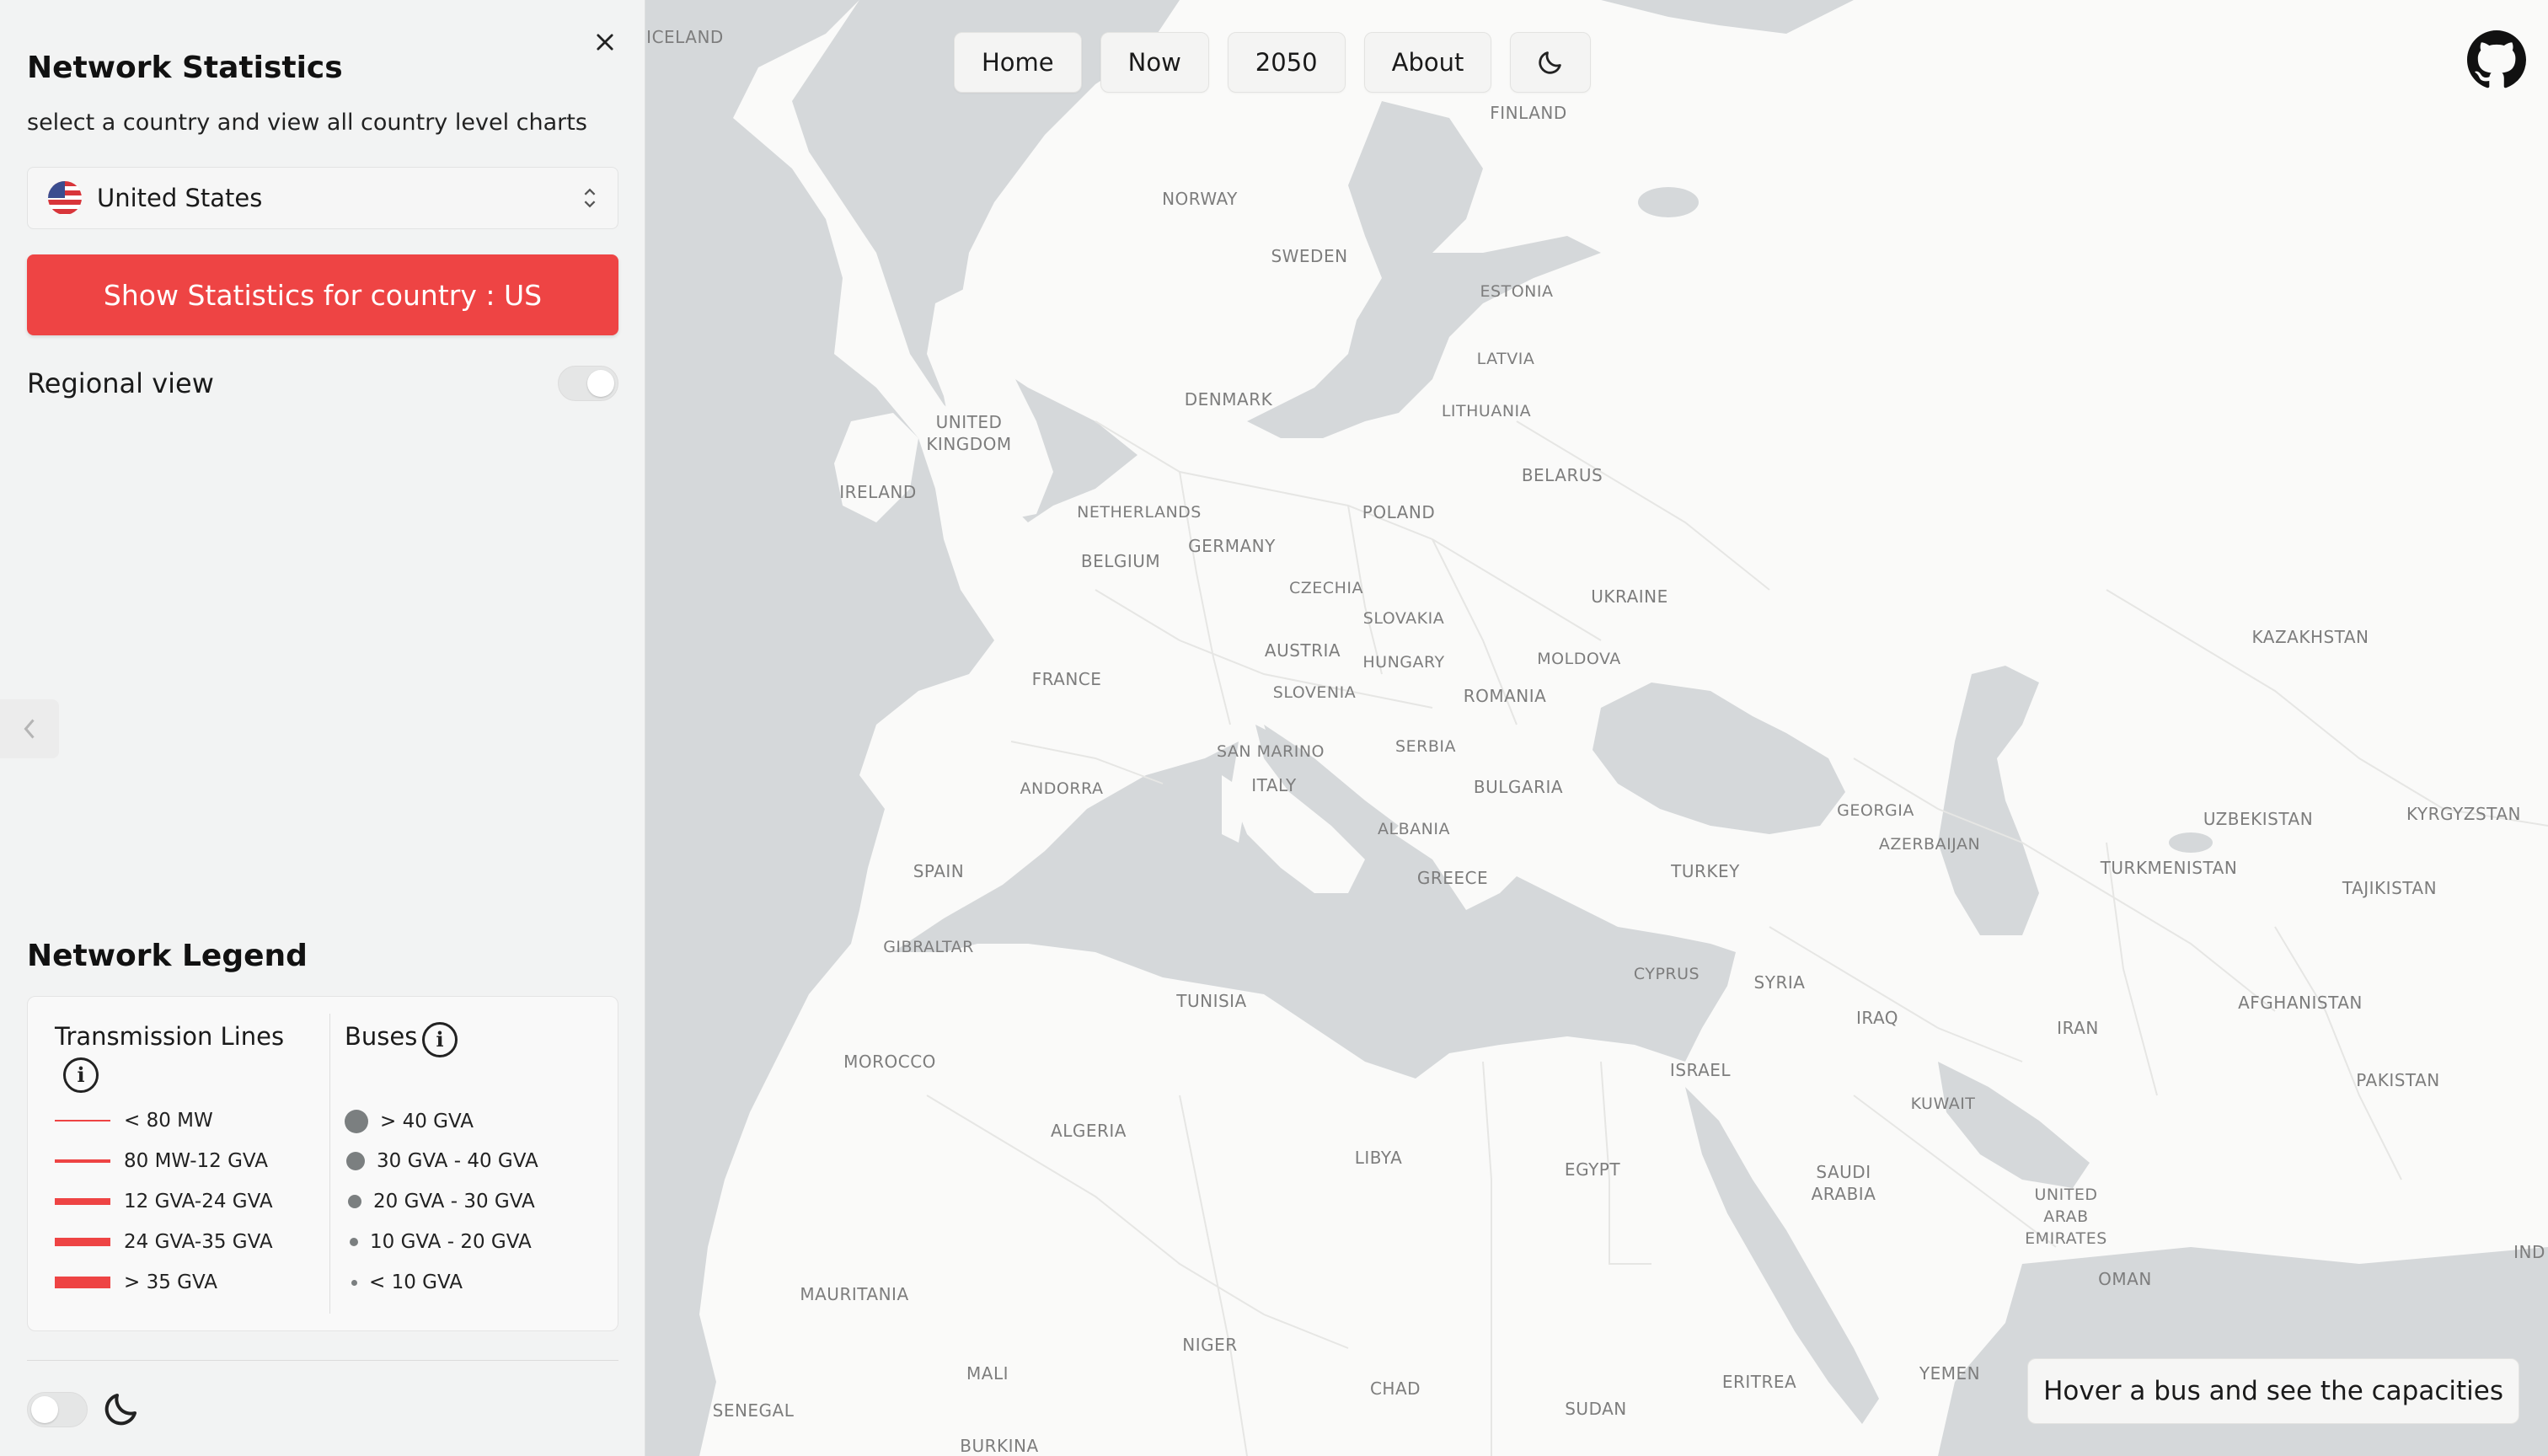 Image resolution: width=2548 pixels, height=1456 pixels. What do you see at coordinates (1403, 662) in the screenshot?
I see `map-label-hungary: HUNGARY` at bounding box center [1403, 662].